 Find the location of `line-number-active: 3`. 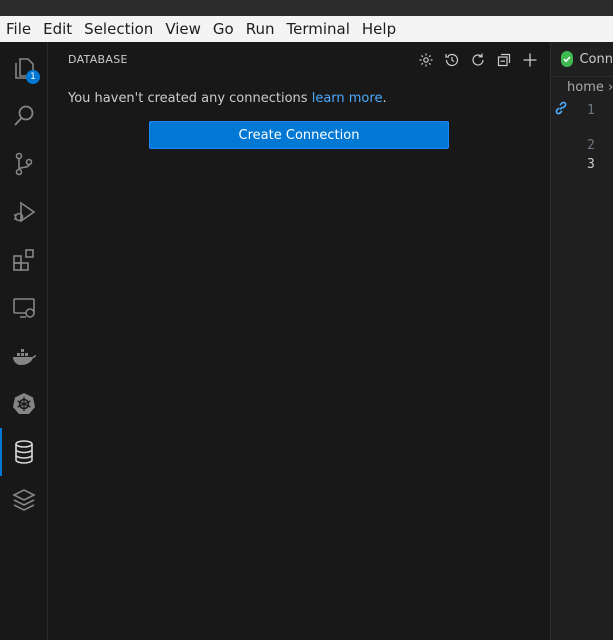

line-number-active: 3 is located at coordinates (591, 164).